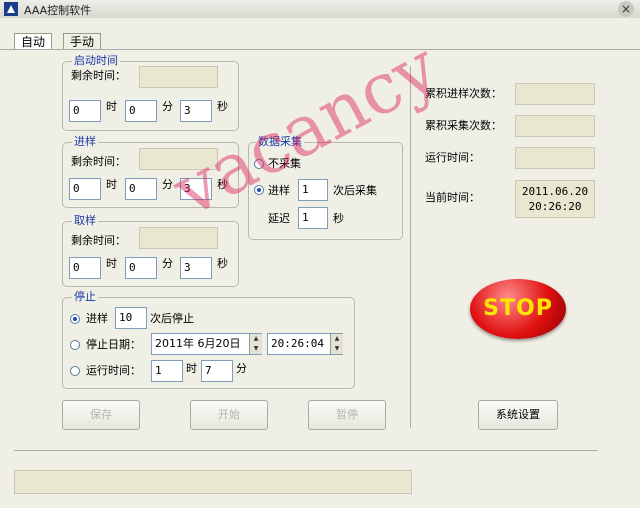  I want to click on stop-feed-label: 进样, so click(97, 318).